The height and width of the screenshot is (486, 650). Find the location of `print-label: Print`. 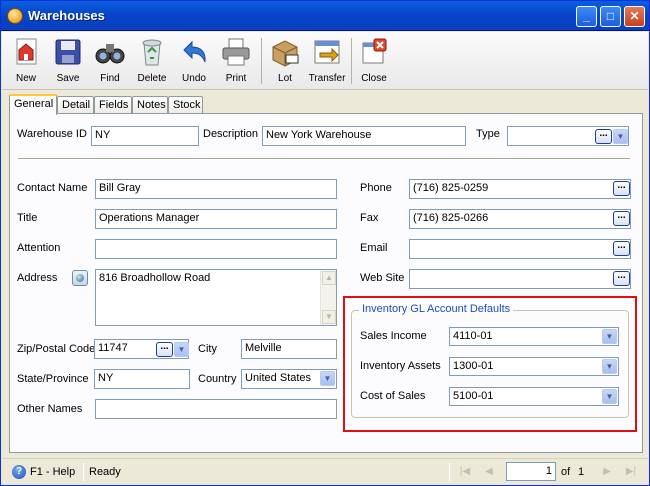

print-label: Print is located at coordinates (236, 78).